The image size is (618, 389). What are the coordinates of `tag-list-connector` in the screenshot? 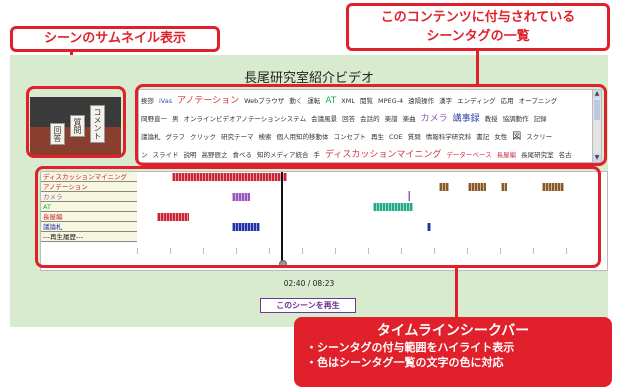 It's located at (477, 67).